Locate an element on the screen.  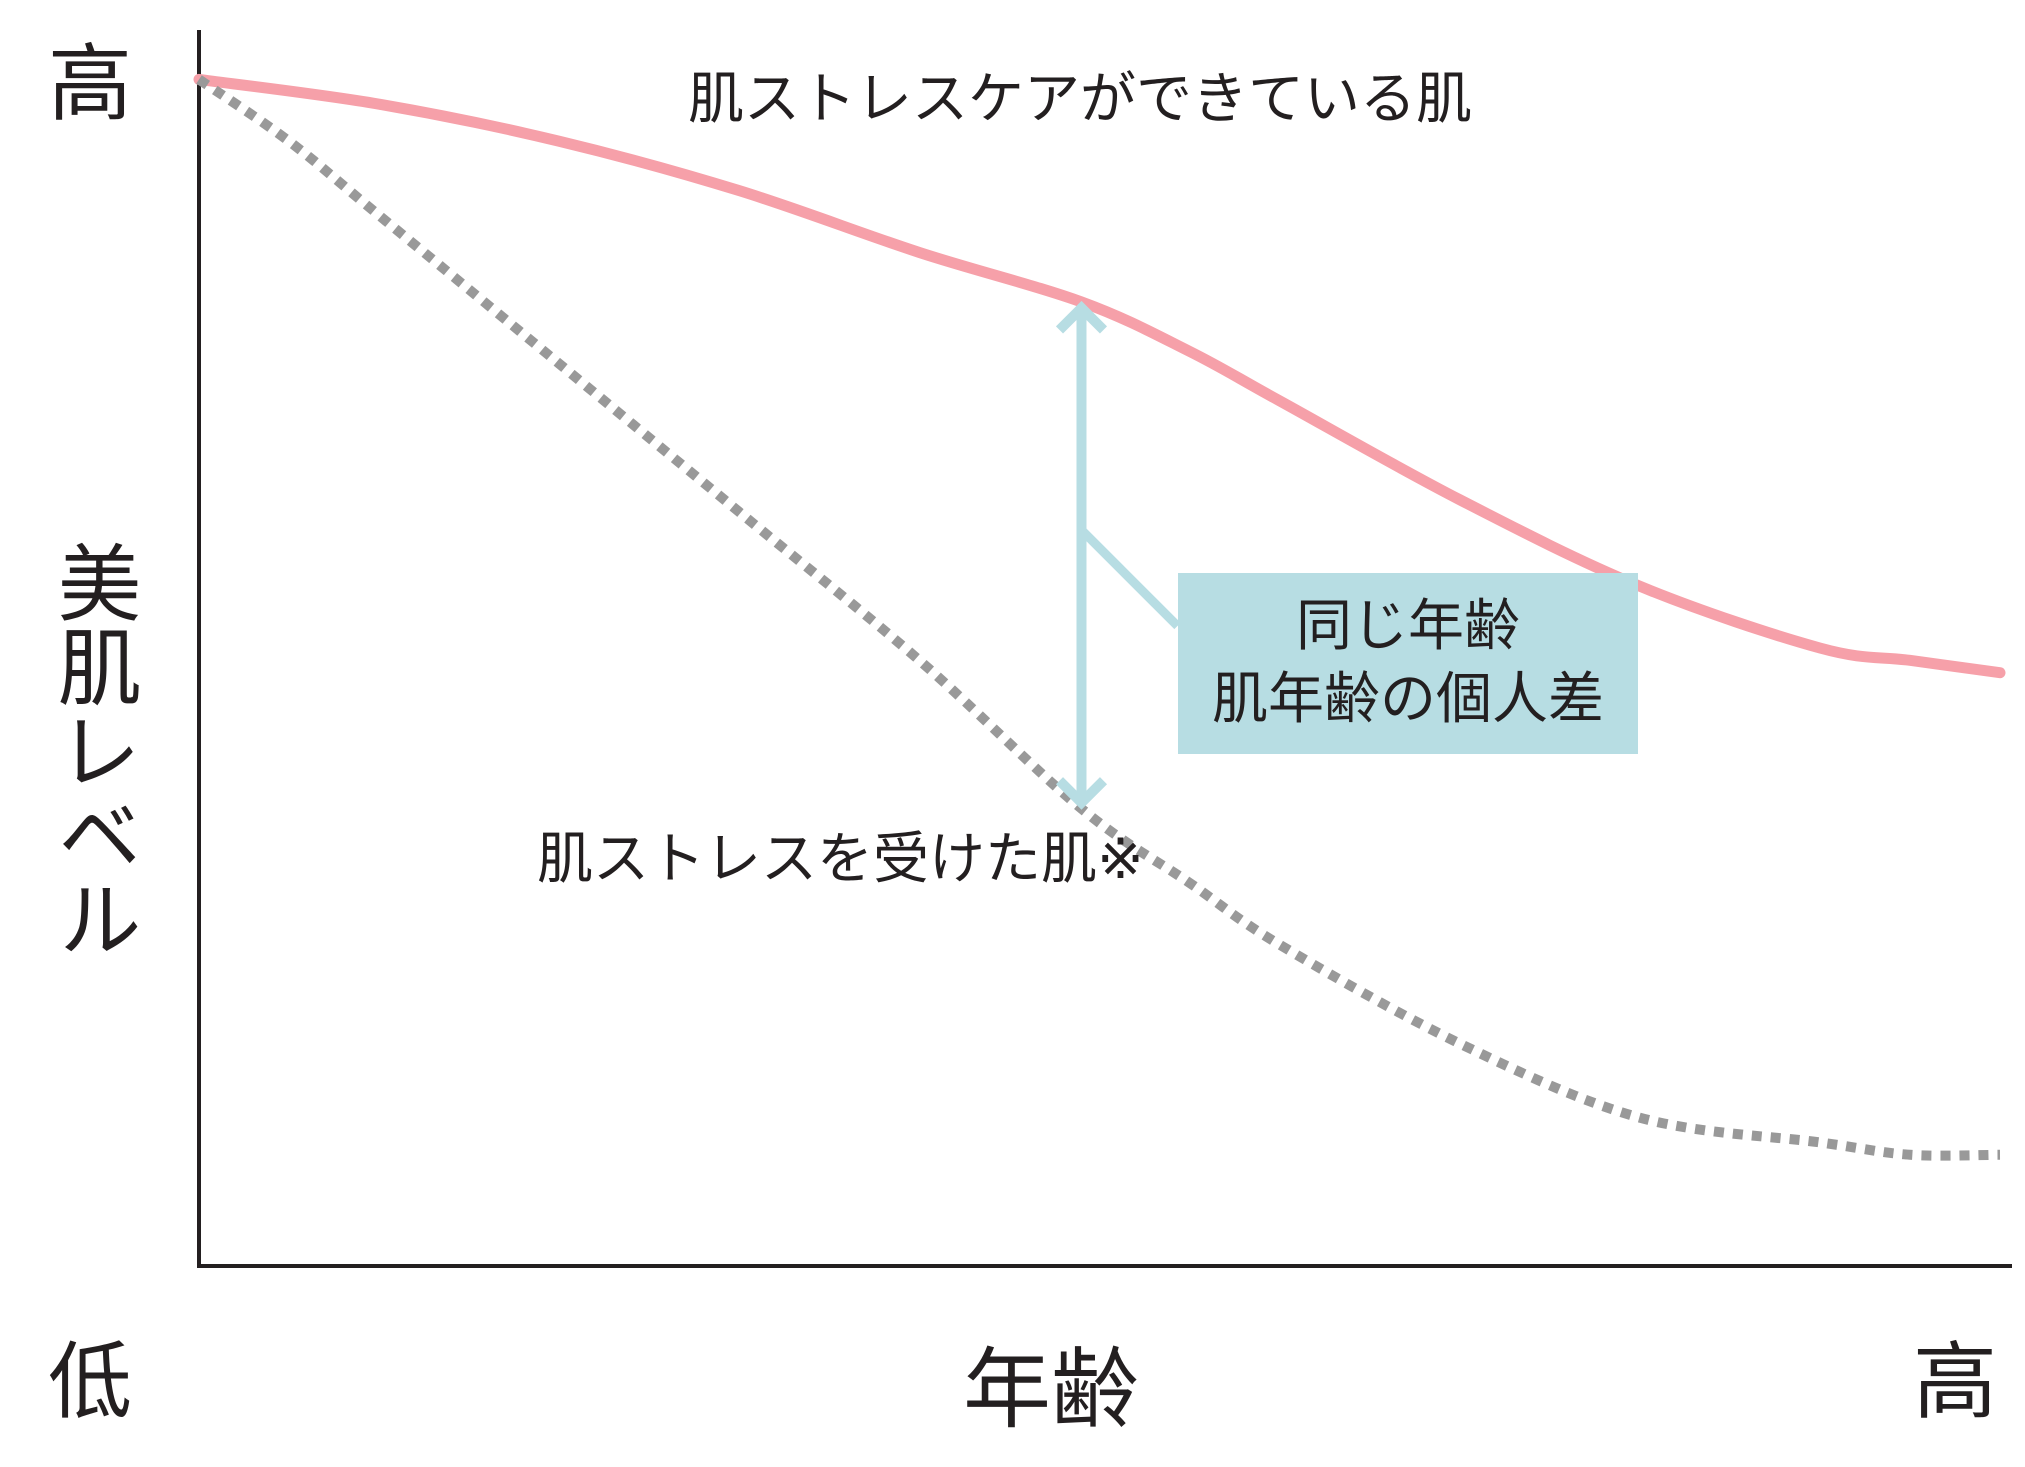
y-axis-high-label: 高 is located at coordinates (90, 84).